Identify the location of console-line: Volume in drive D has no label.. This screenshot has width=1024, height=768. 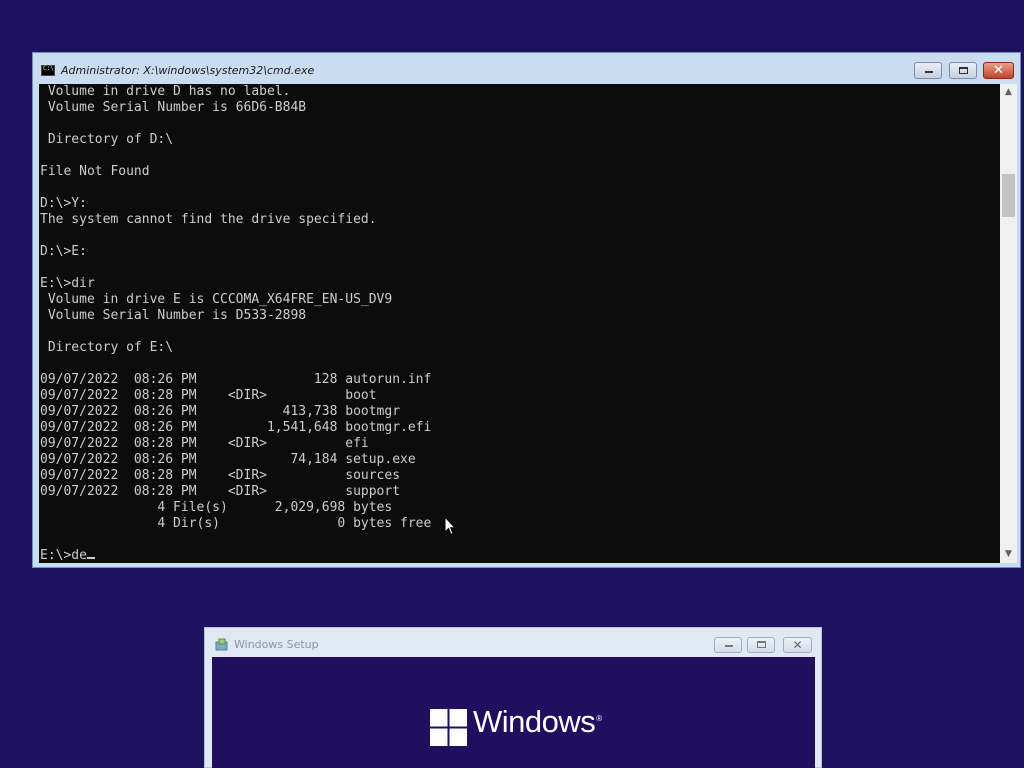
(165, 91).